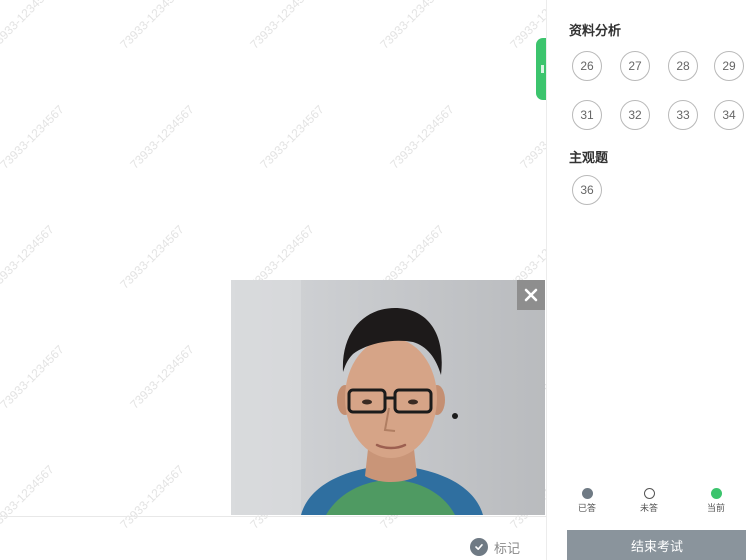 Image resolution: width=746 pixels, height=560 pixels. I want to click on mark-button: 标记, so click(495, 547).